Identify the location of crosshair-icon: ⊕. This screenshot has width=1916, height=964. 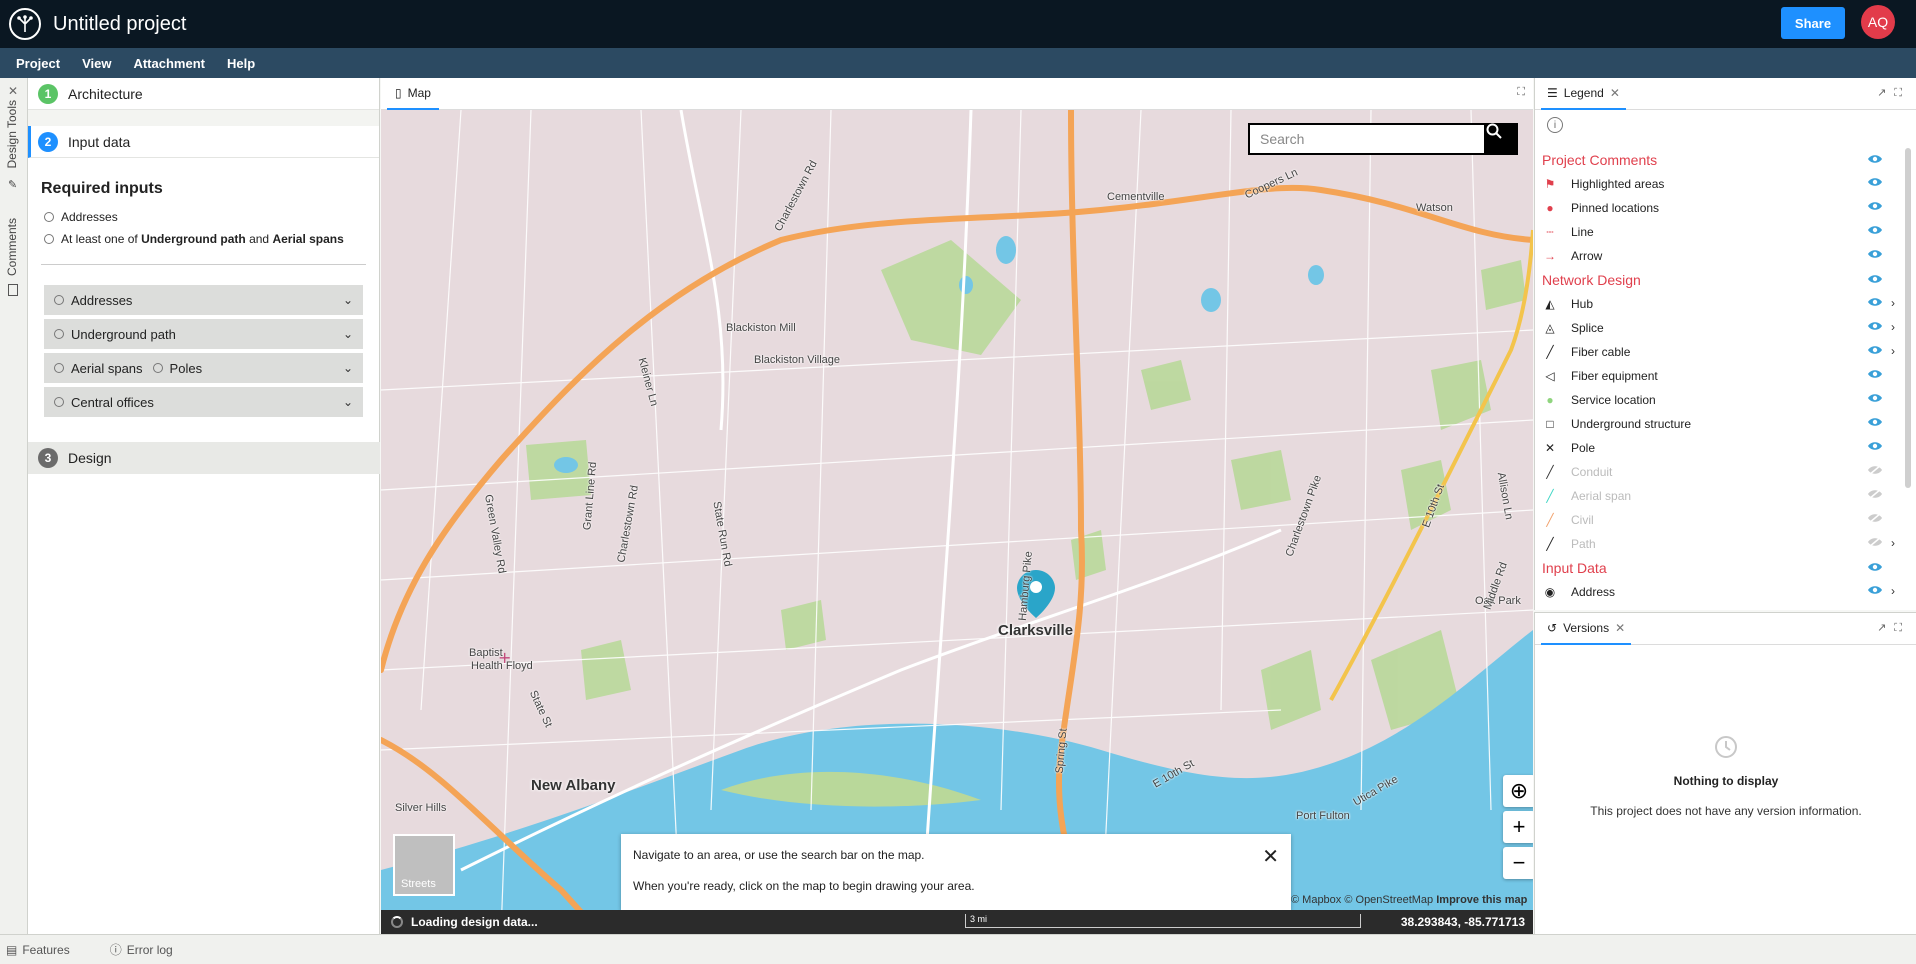
(1519, 790).